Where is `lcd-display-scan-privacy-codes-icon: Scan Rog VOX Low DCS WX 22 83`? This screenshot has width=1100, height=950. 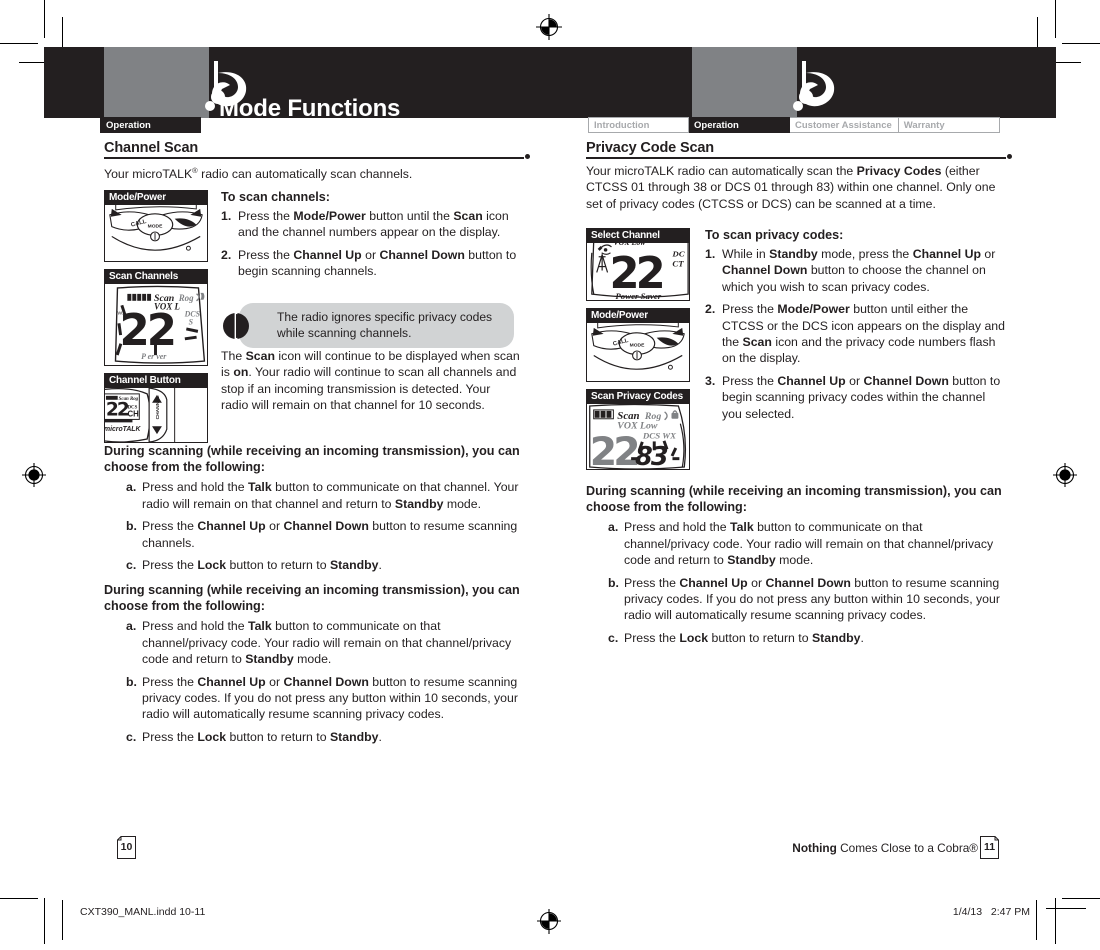 lcd-display-scan-privacy-codes-icon: Scan Rog VOX Low DCS WX 22 83 is located at coordinates (638, 437).